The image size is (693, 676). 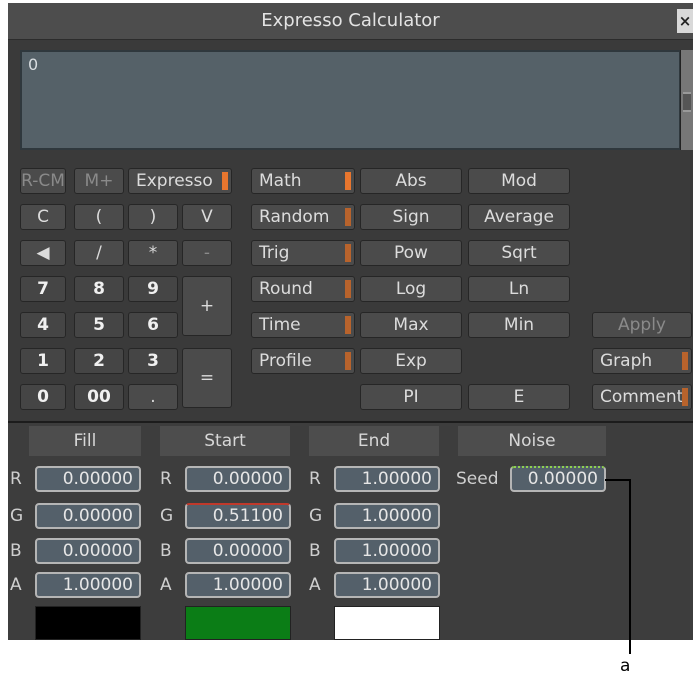 I want to click on end-b-label: B, so click(x=315, y=551).